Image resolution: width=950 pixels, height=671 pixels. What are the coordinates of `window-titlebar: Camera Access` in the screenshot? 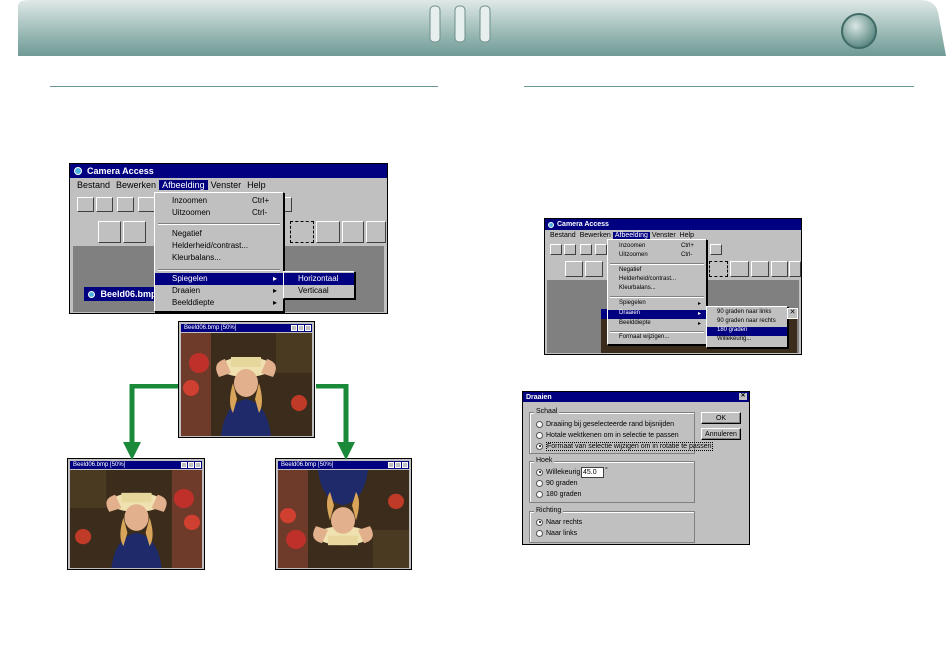 It's located at (673, 224).